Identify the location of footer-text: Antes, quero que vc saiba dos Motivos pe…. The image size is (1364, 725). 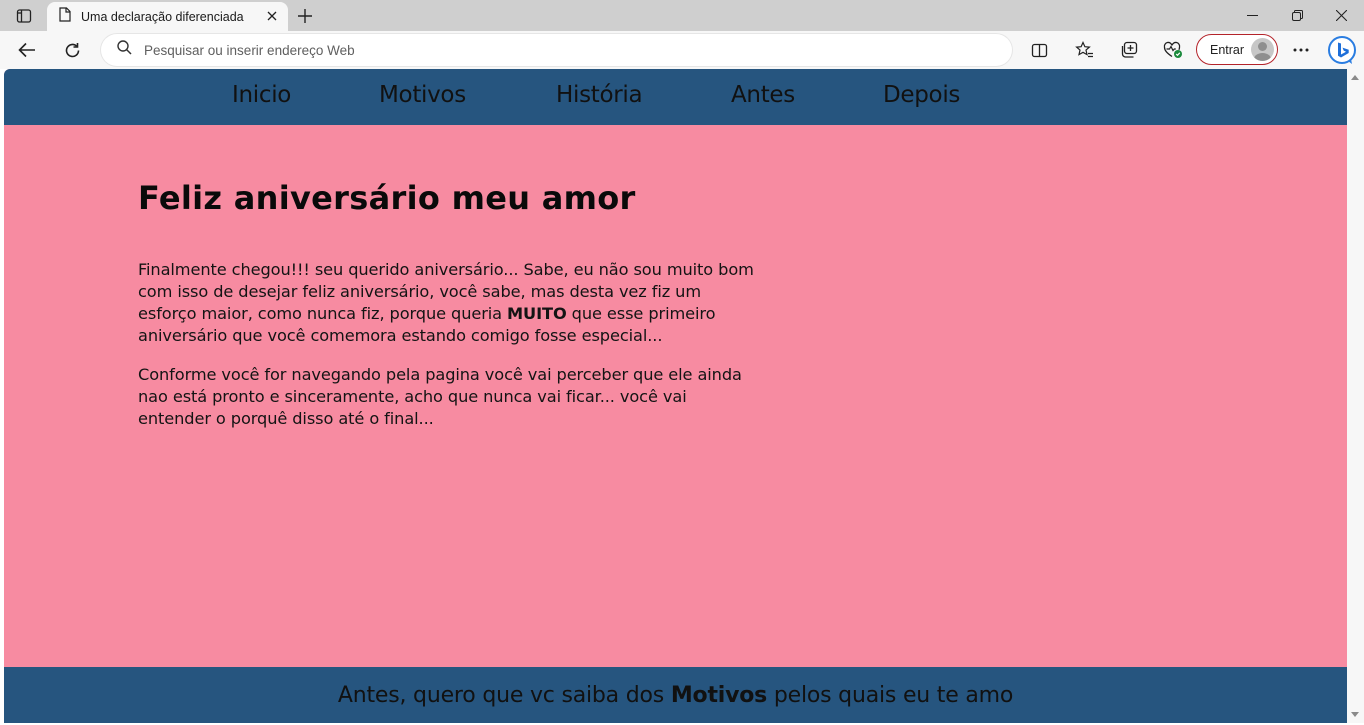
(675, 695).